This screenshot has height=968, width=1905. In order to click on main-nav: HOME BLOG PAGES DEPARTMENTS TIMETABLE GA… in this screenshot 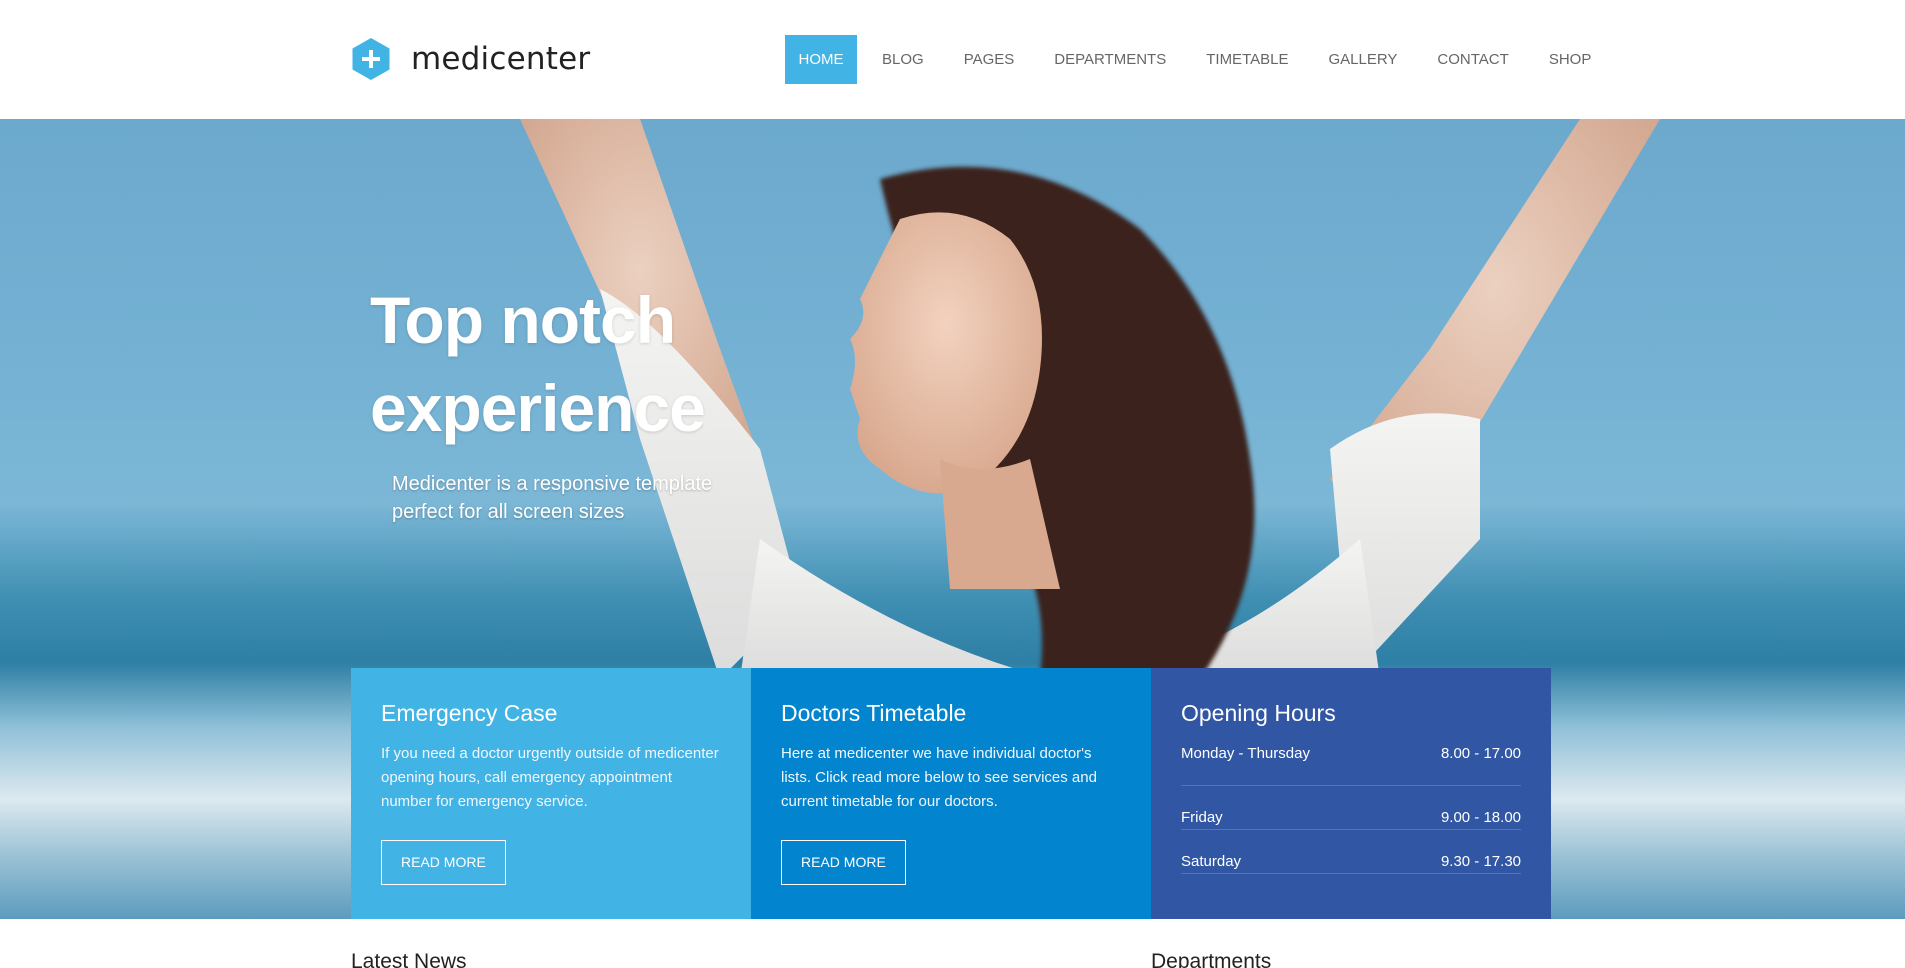, I will do `click(1188, 59)`.